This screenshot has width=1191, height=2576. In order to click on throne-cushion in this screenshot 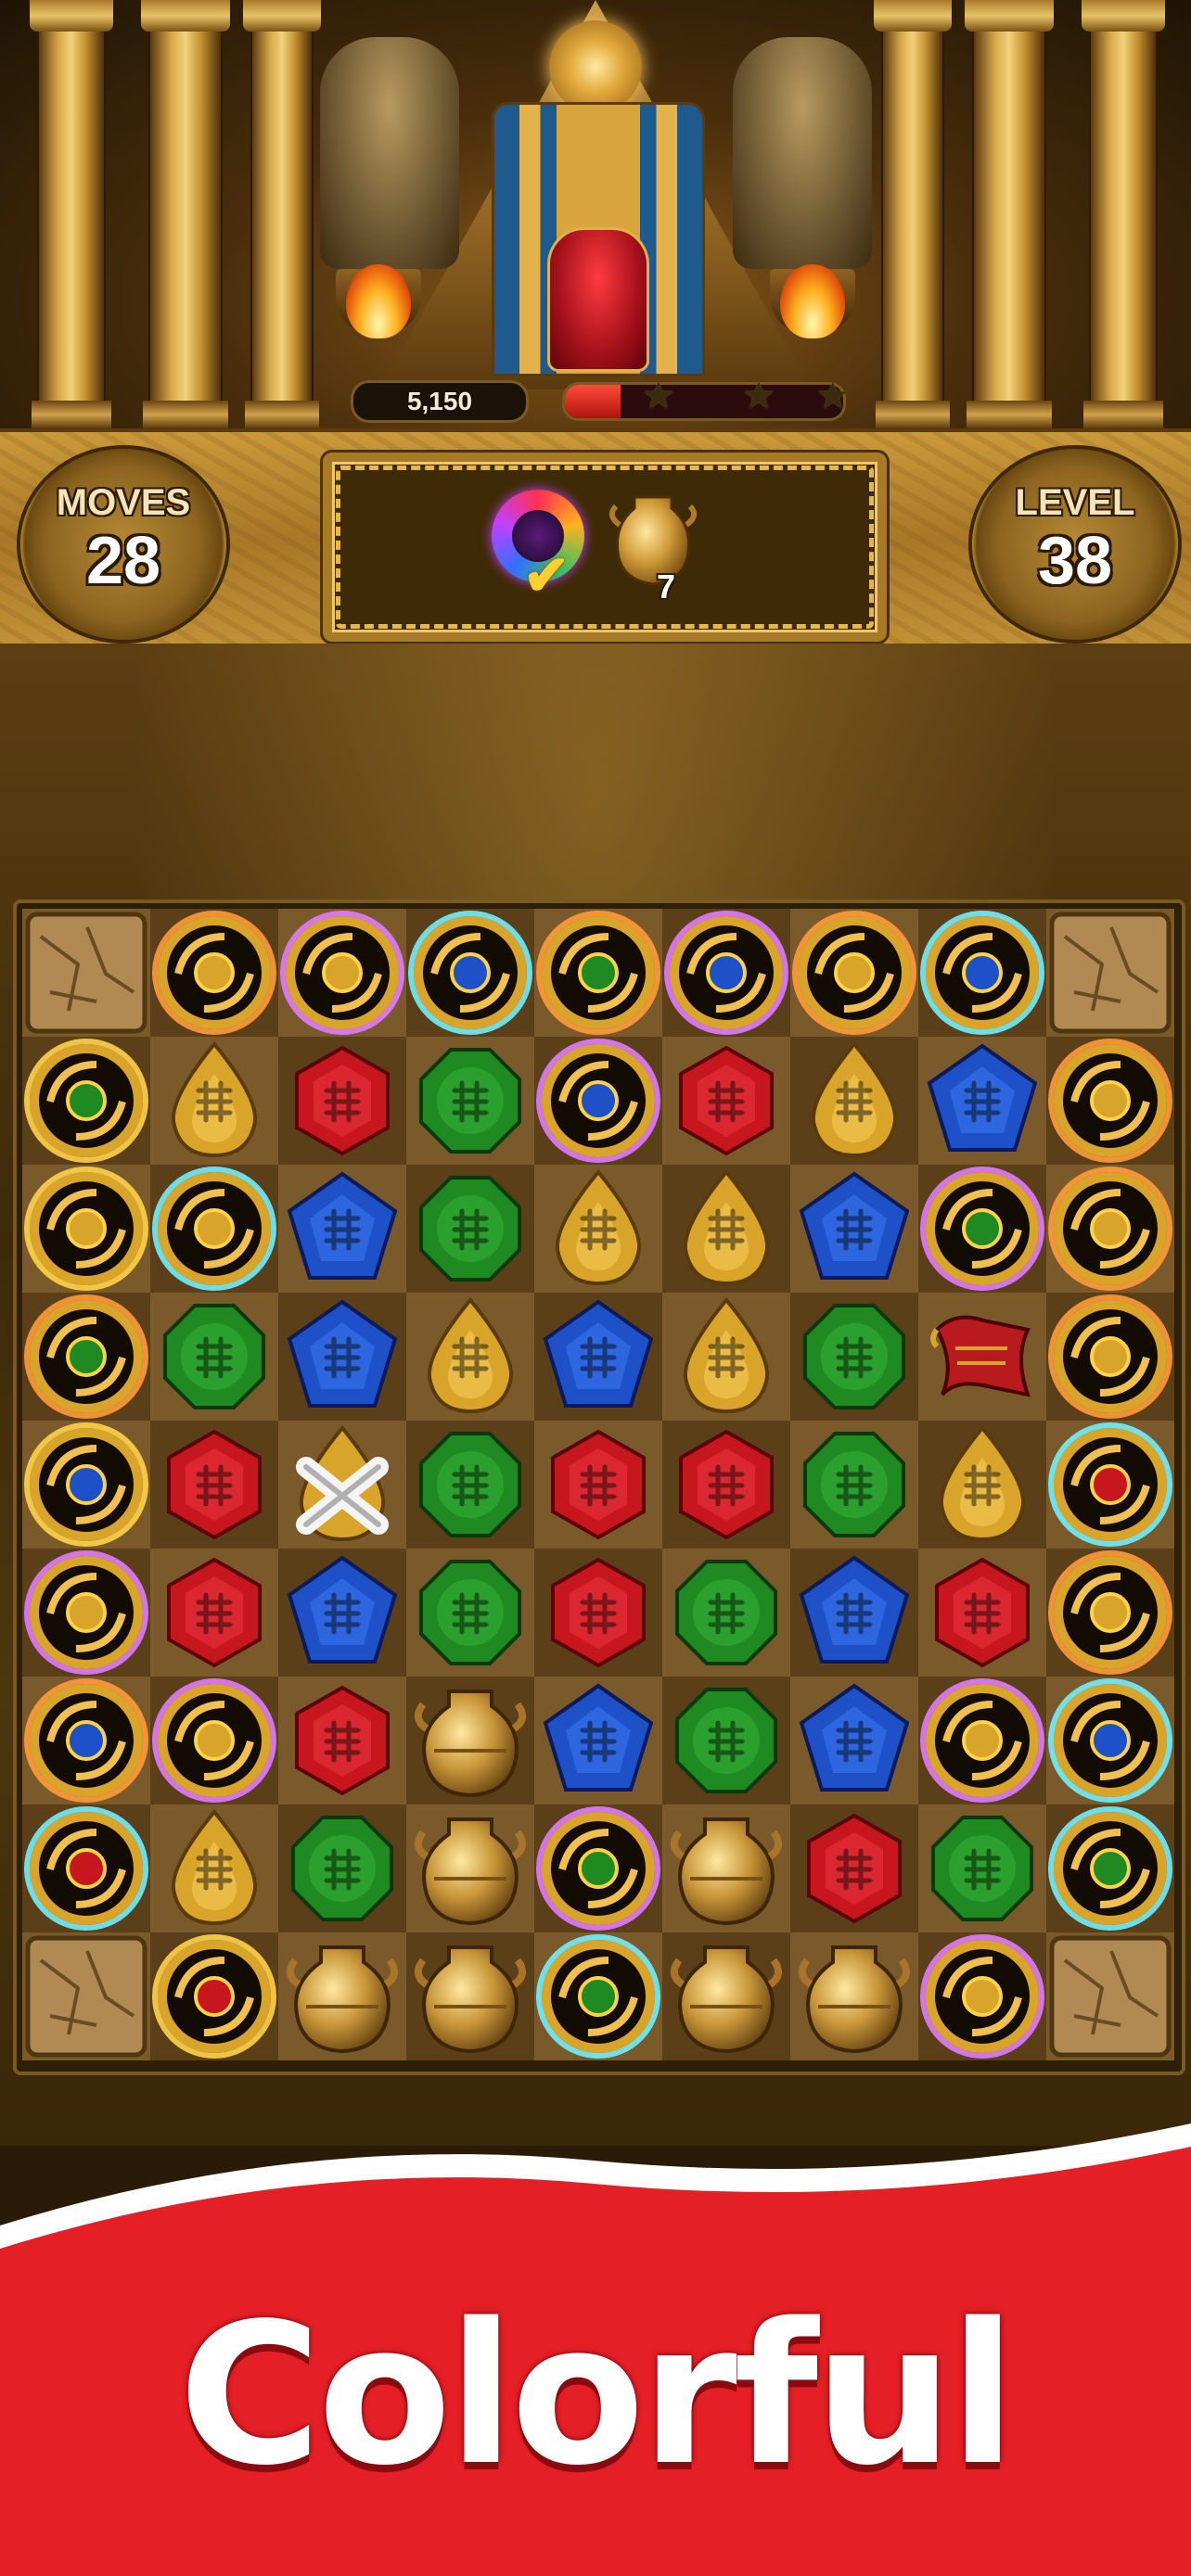, I will do `click(598, 299)`.